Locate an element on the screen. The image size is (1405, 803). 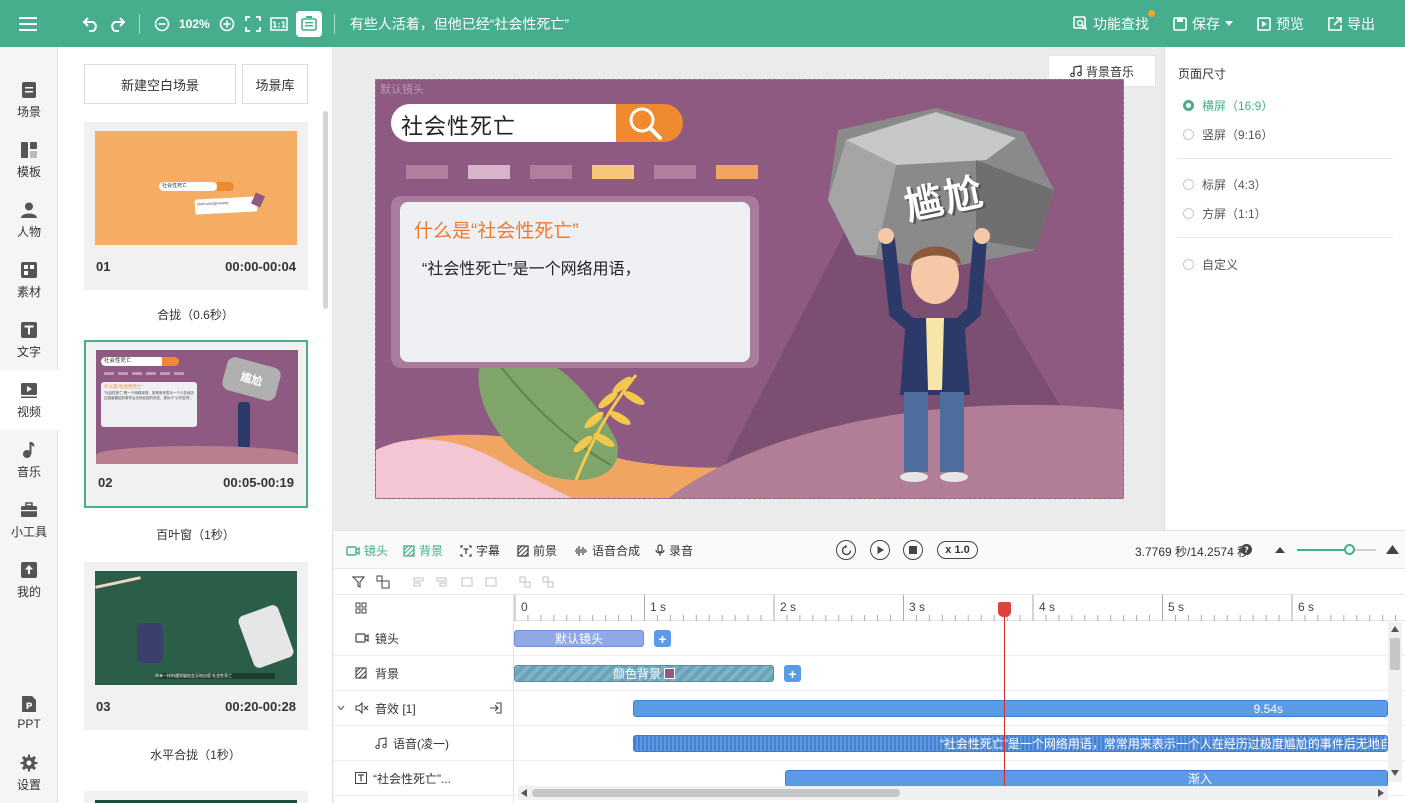
scene-transition-label: 水平合拢（1秒） is located at coordinates (195, 754).